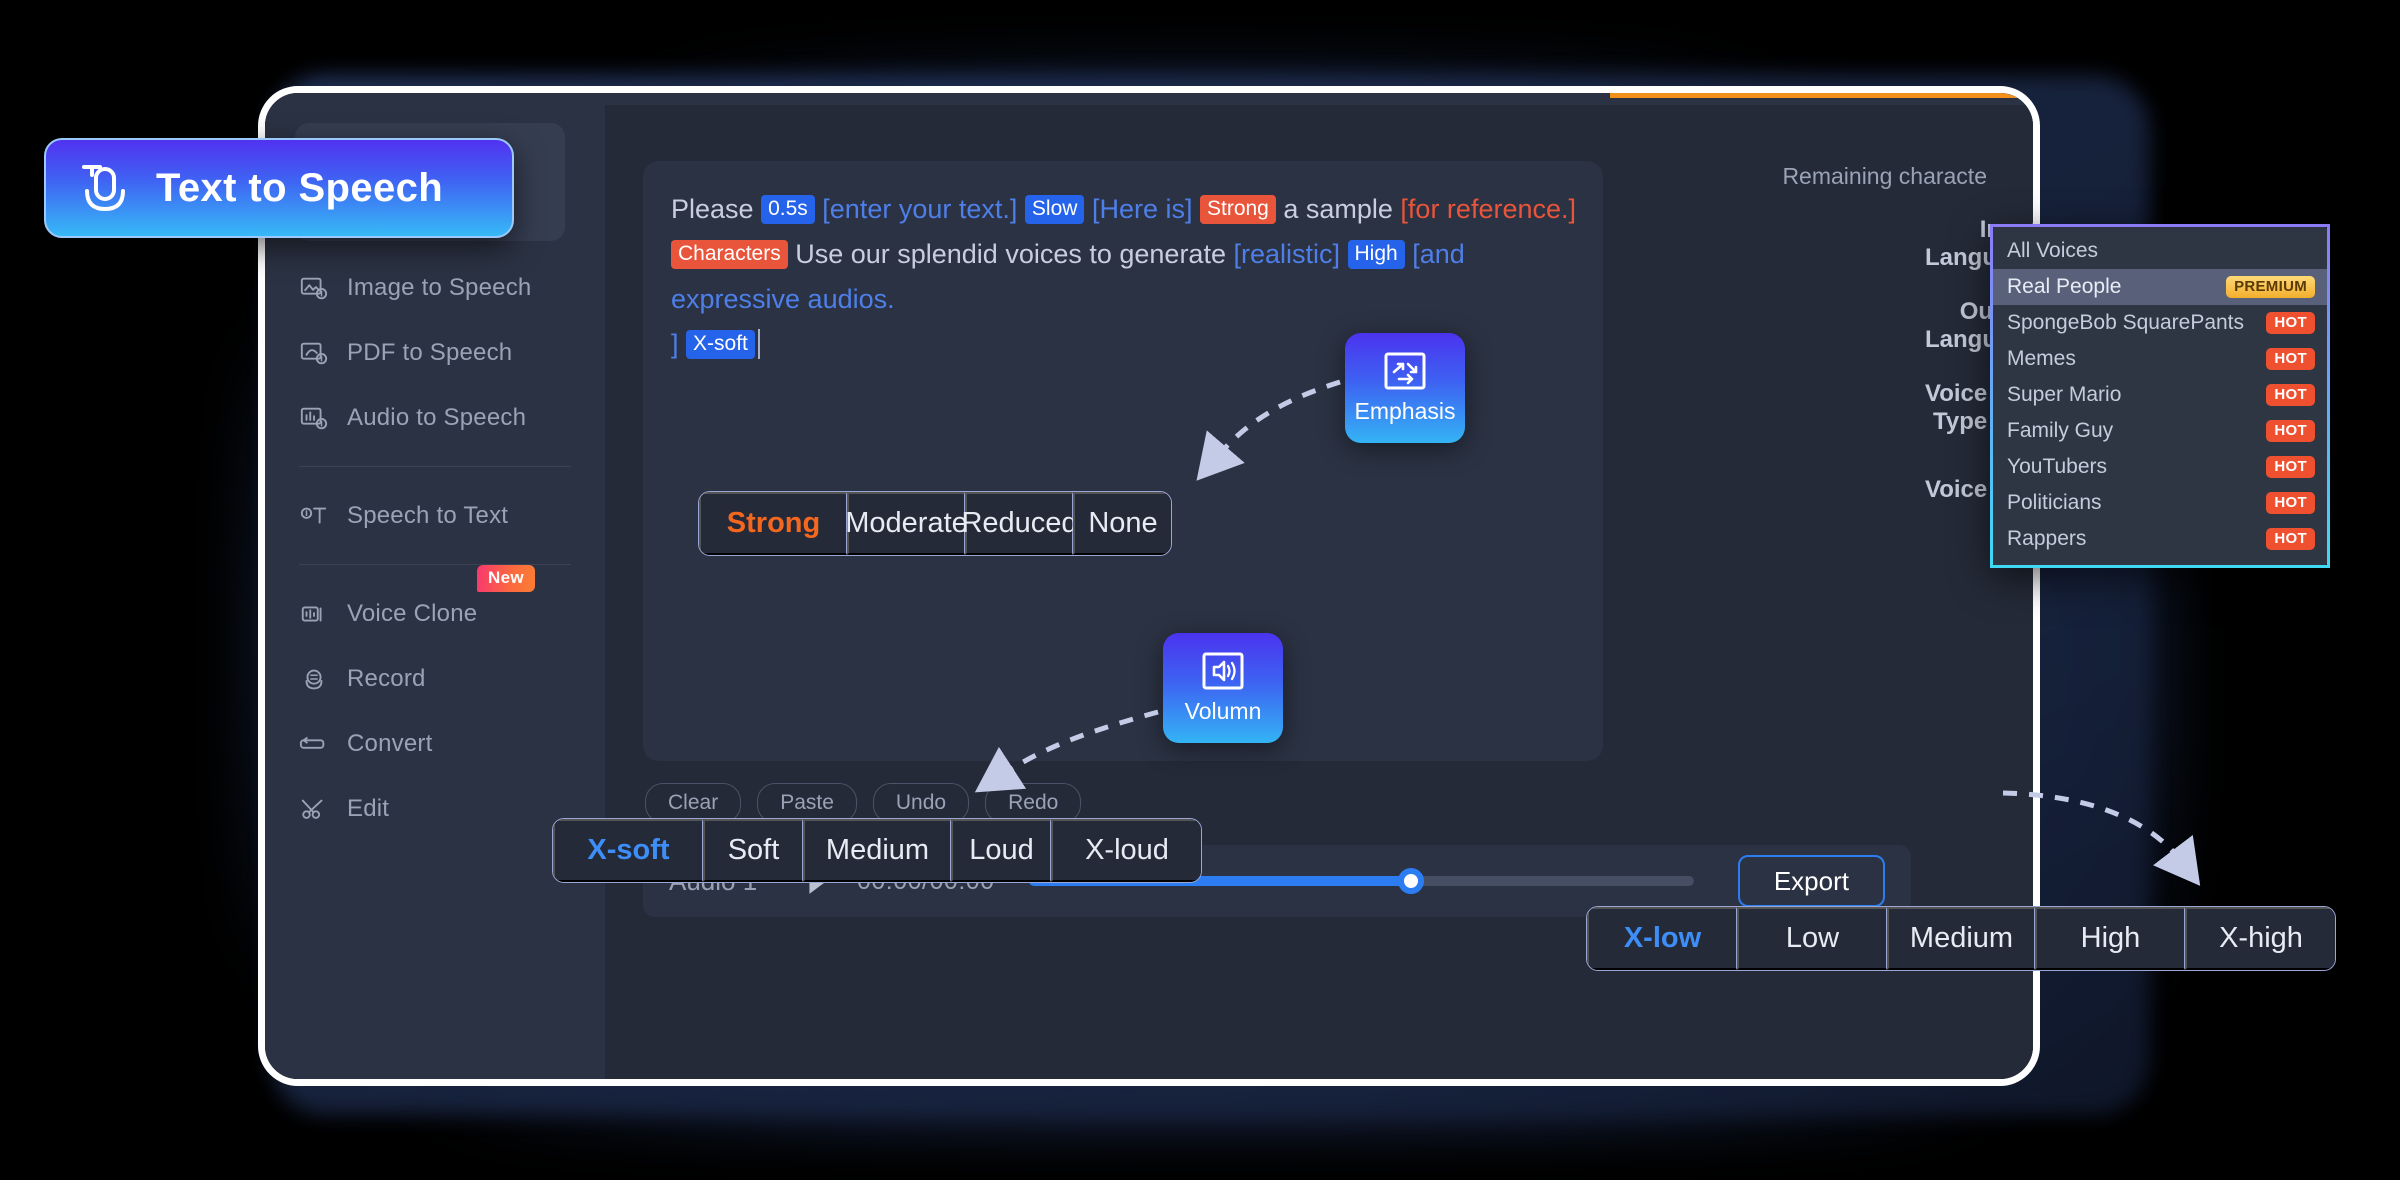  What do you see at coordinates (435, 466) in the screenshot?
I see `sidebar-divider` at bounding box center [435, 466].